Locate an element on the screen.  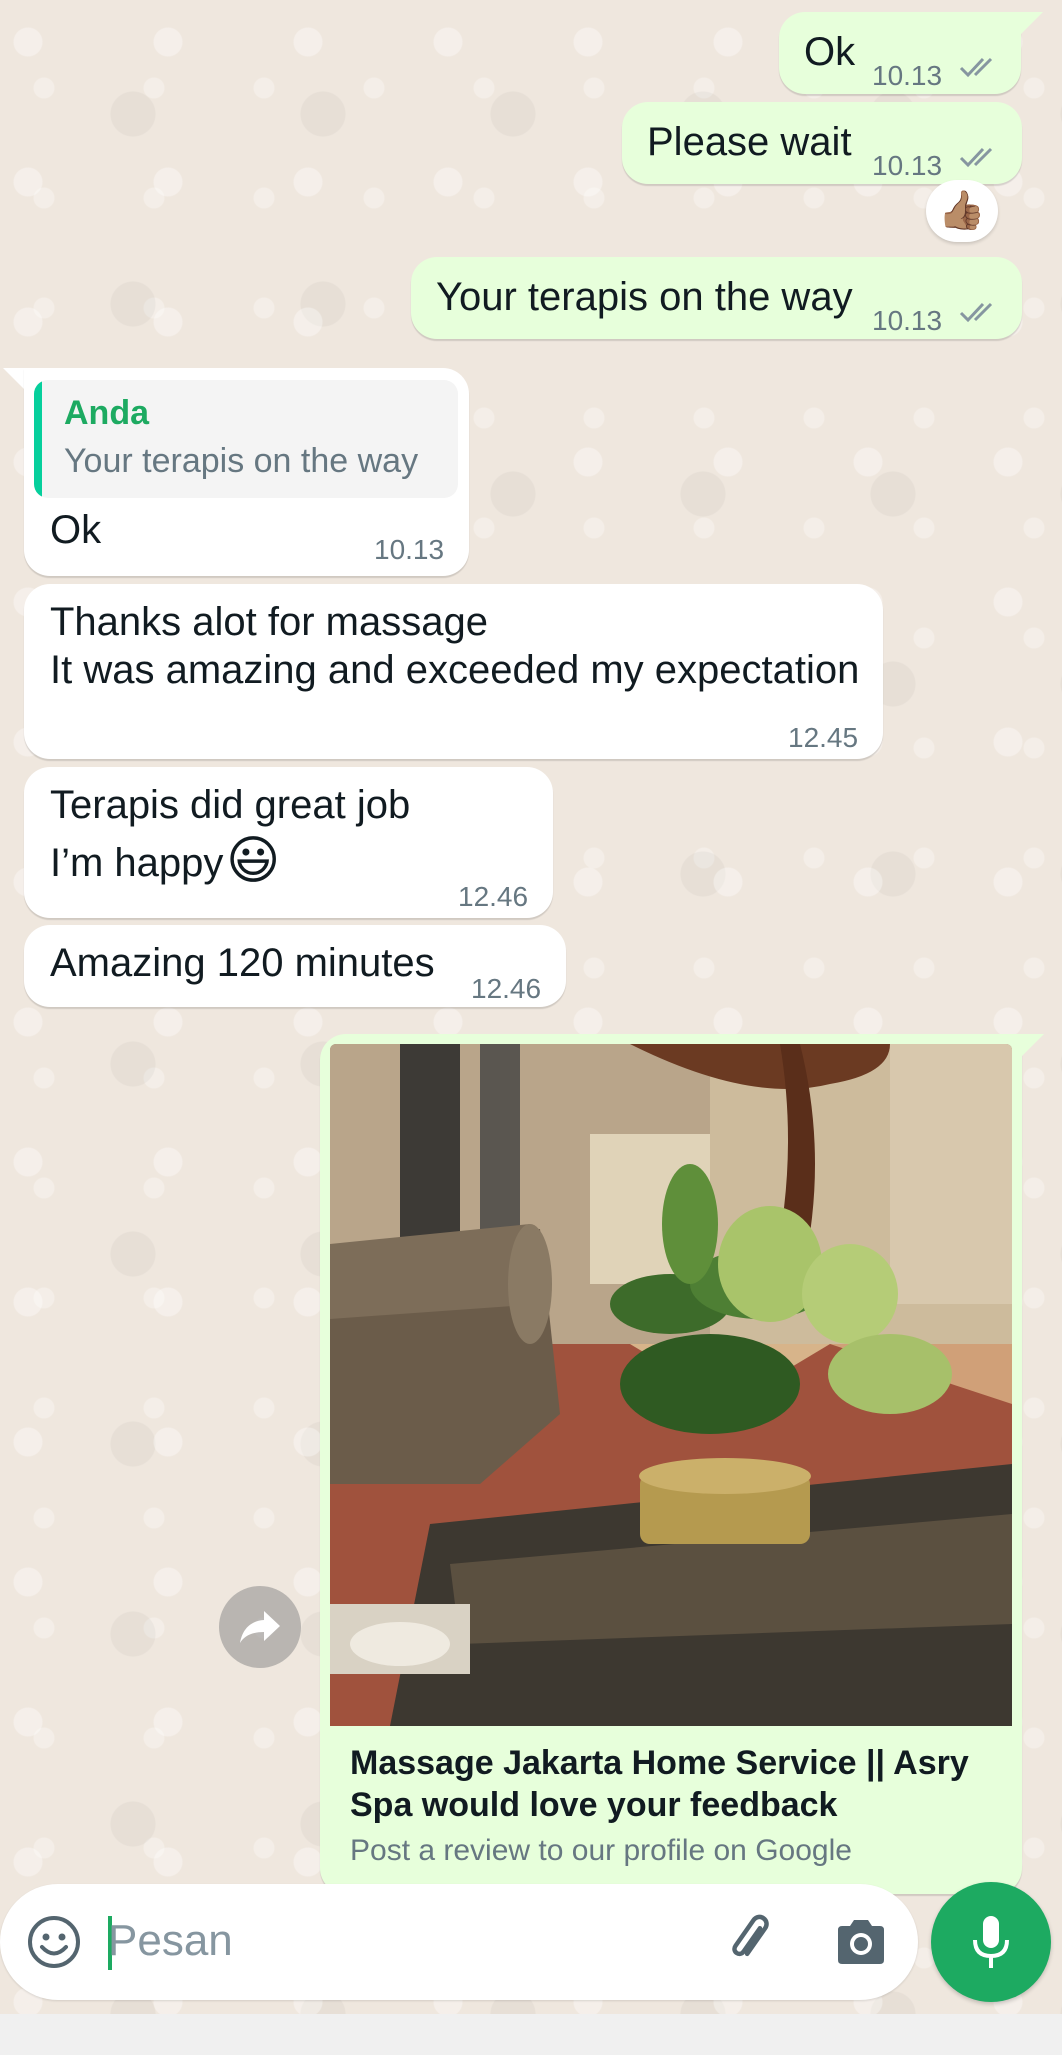
incoming-message: Terapis did great job I’m happy 😃 12.46 is located at coordinates (288, 842).